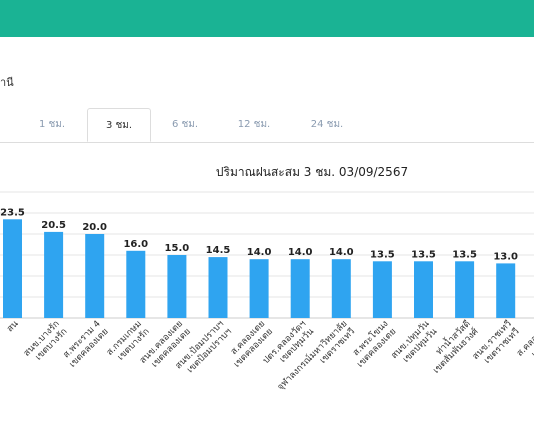  Describe the element at coordinates (45, 341) in the screenshot. I see `category-label: สนข.บางรักเขตบางรัก` at that location.